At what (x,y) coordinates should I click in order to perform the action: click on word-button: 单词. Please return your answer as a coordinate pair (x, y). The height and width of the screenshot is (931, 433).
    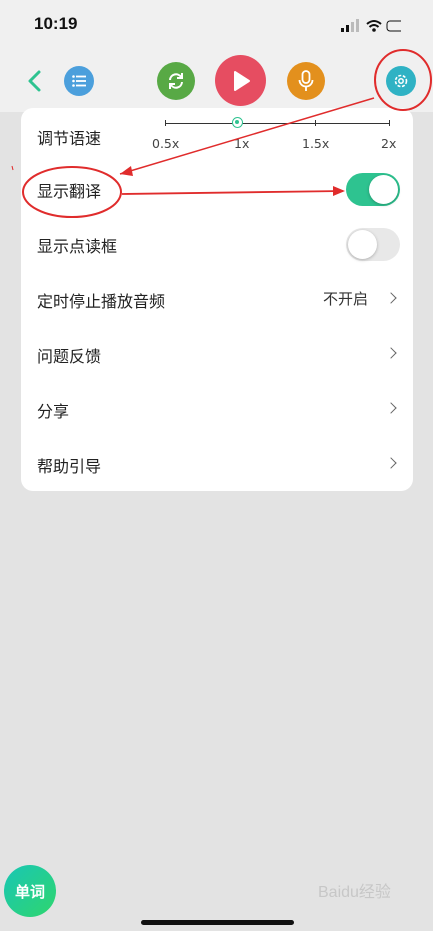
    Looking at the image, I should click on (30, 891).